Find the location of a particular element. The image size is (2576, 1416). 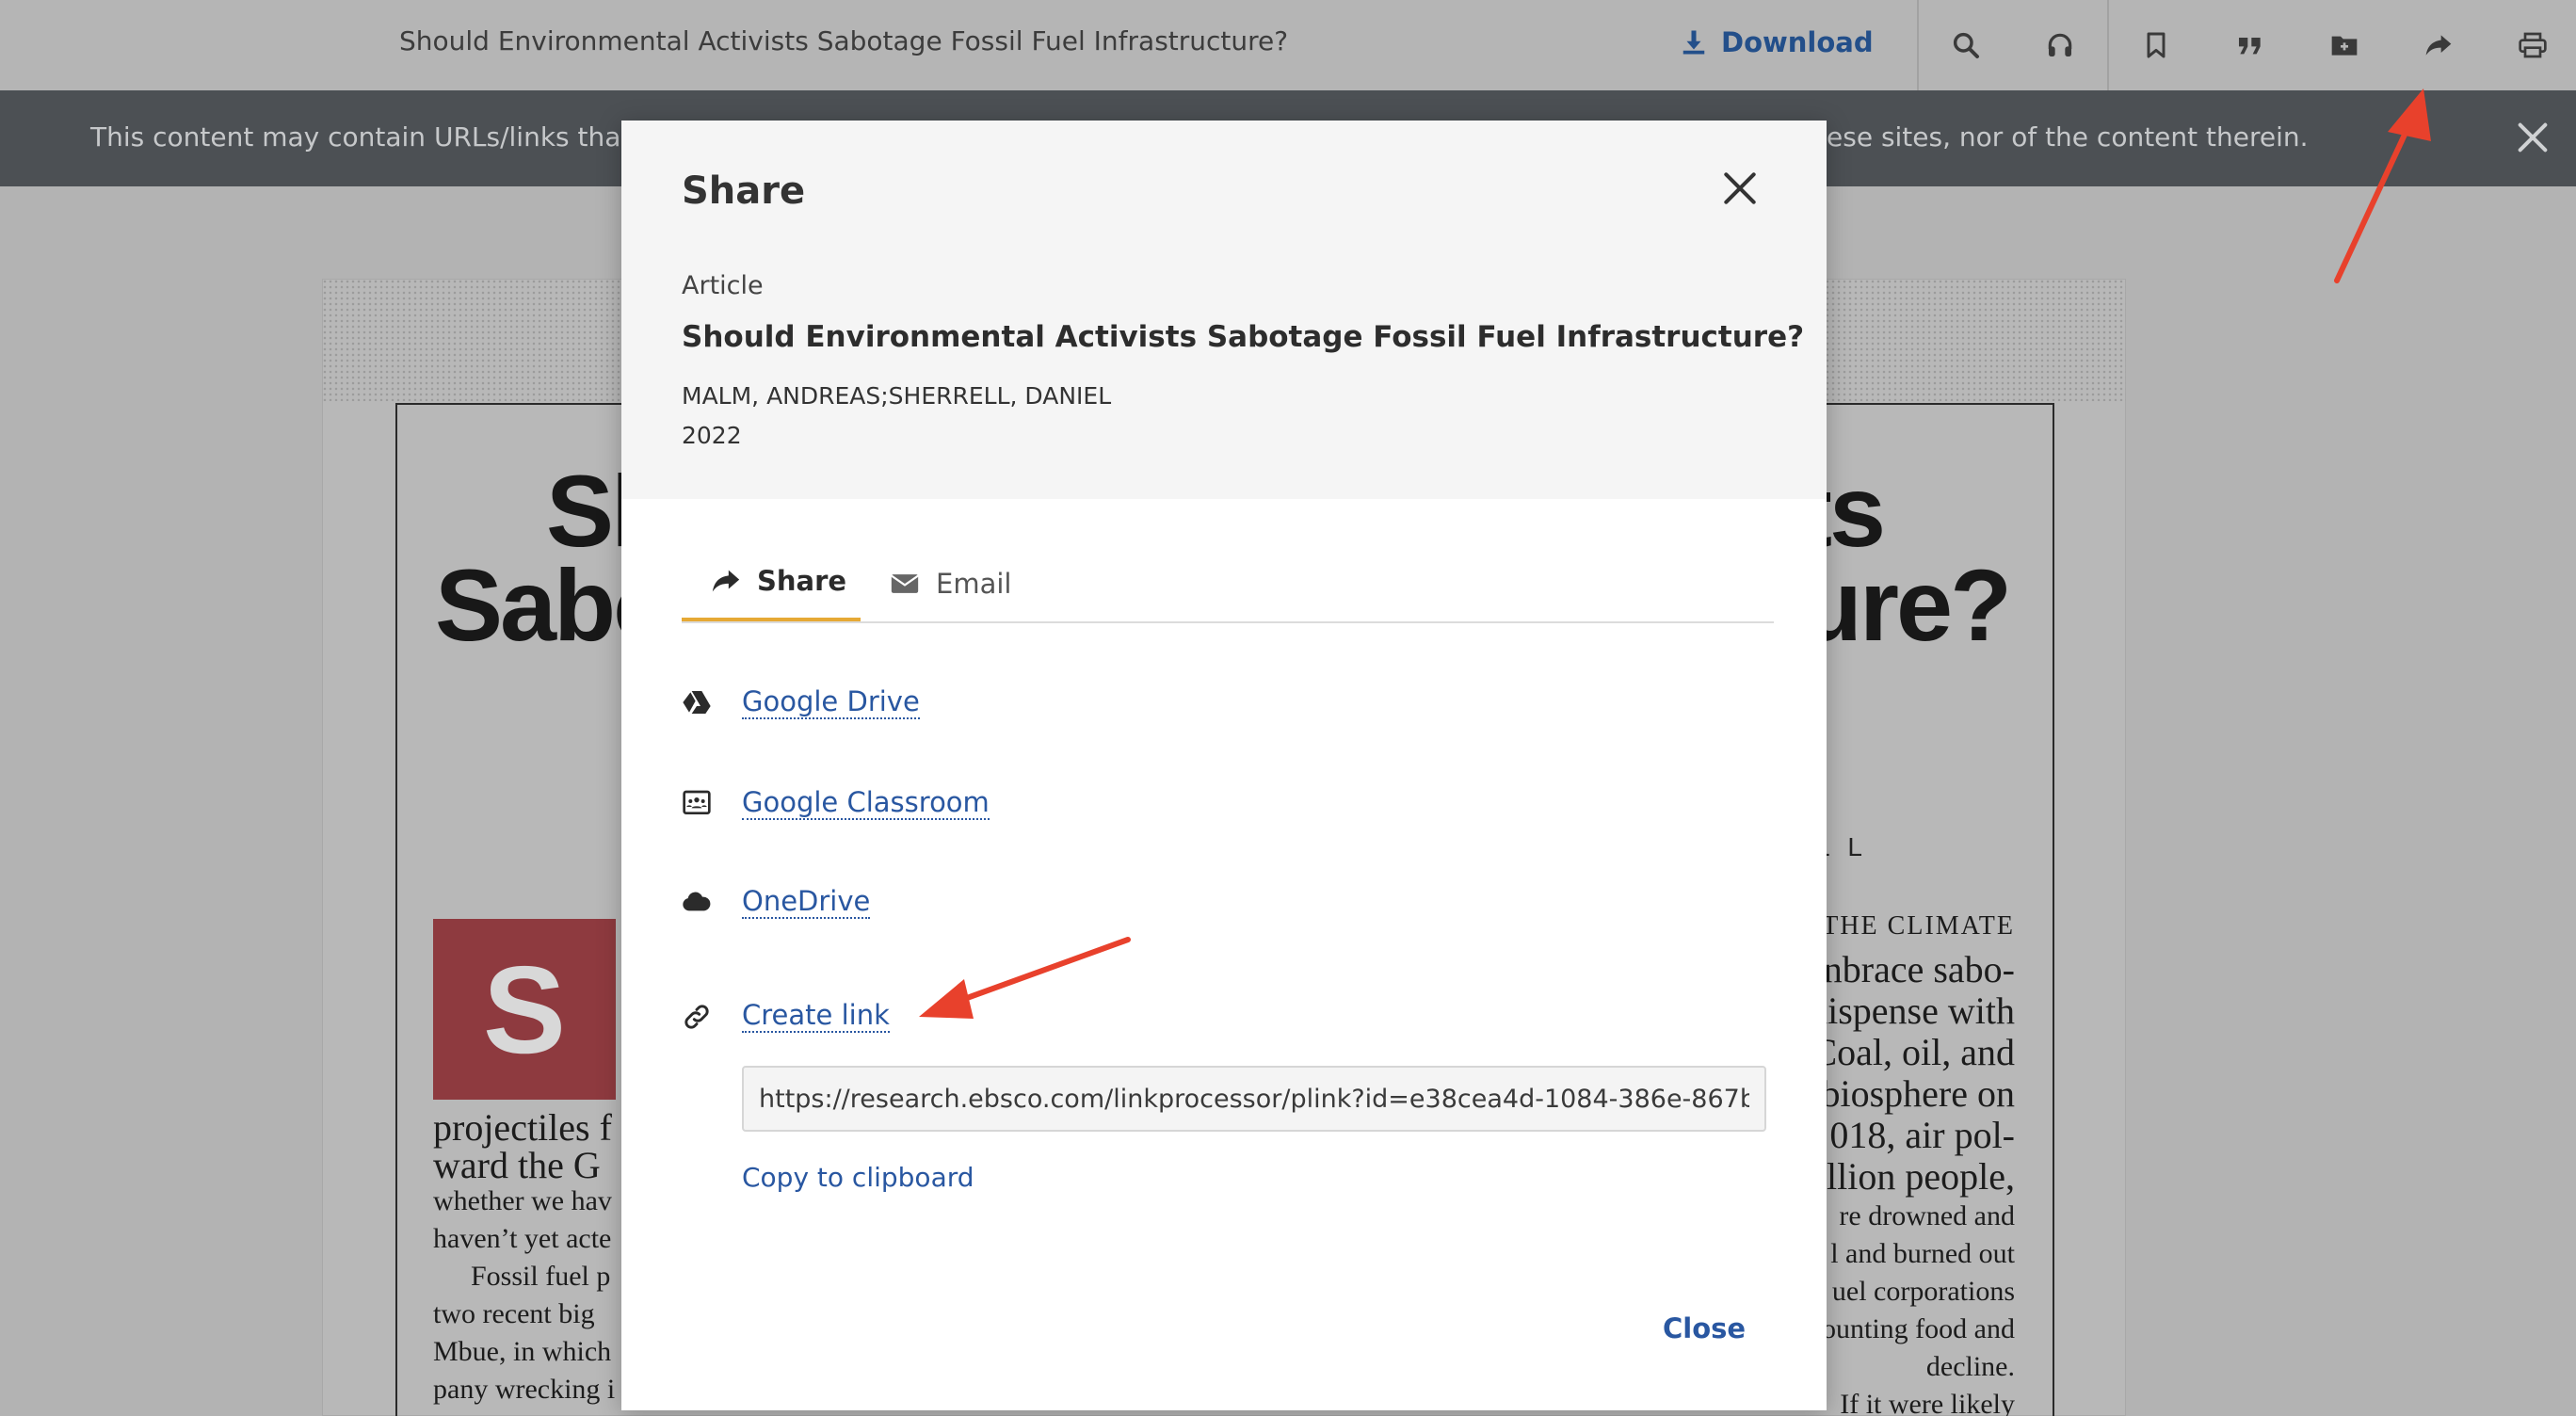

article-line: decline. is located at coordinates (1970, 1367).